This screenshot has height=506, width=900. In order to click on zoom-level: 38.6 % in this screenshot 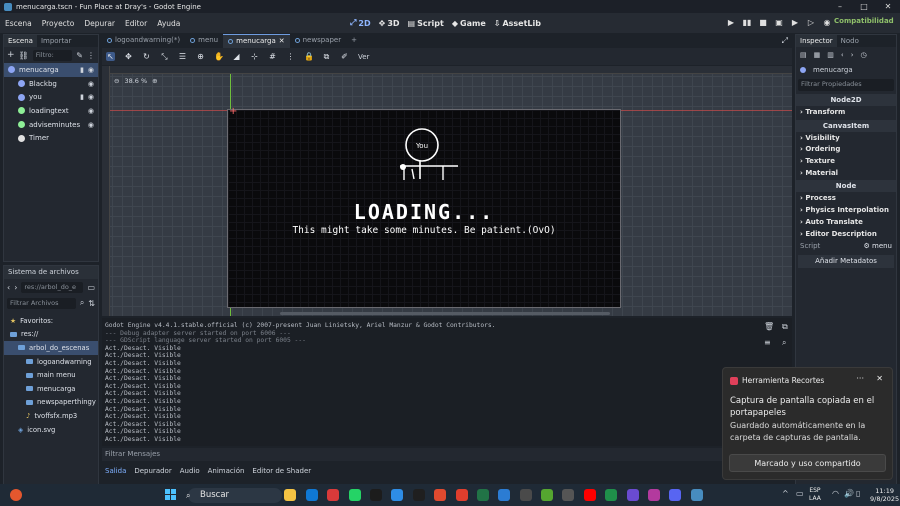, I will do `click(135, 81)`.